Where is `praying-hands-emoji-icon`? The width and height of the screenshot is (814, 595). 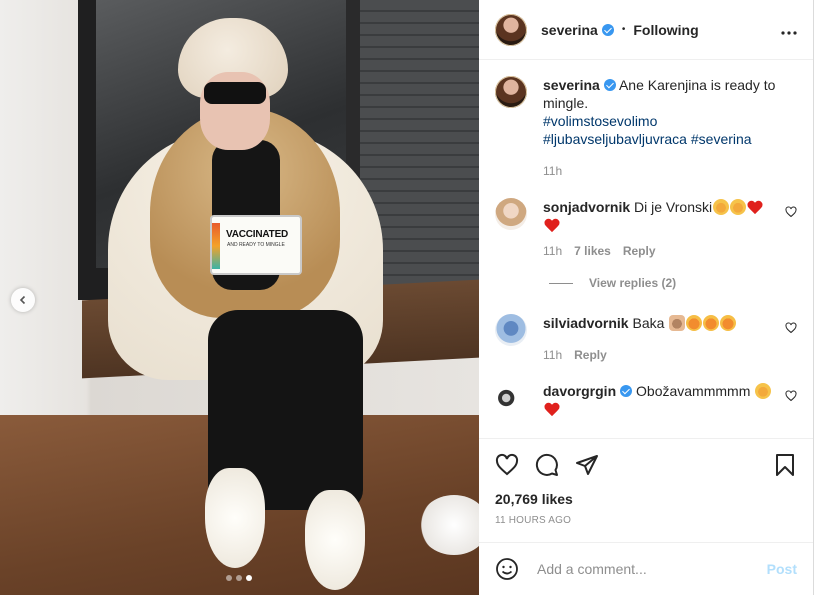 praying-hands-emoji-icon is located at coordinates (677, 323).